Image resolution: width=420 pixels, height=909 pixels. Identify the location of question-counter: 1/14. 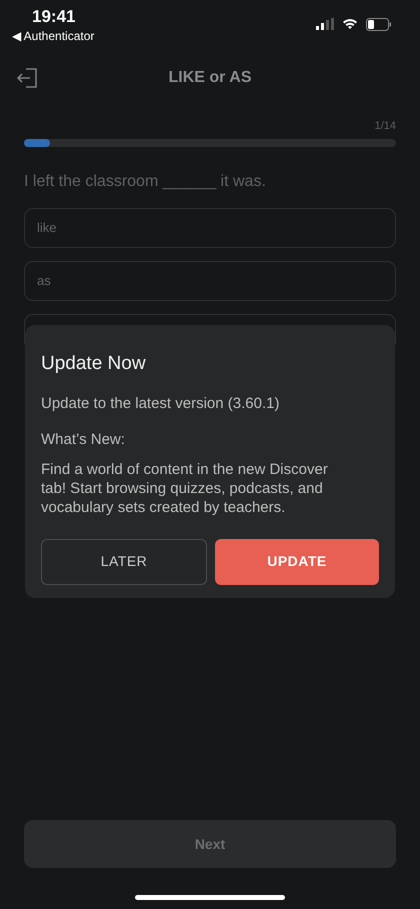
(385, 126).